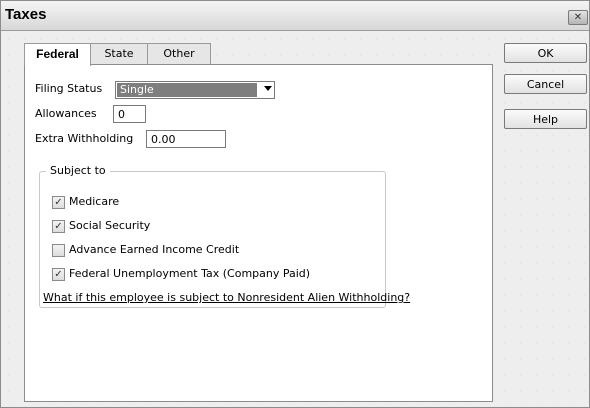 This screenshot has height=408, width=590. Describe the element at coordinates (69, 88) in the screenshot. I see `filing-status-label: Filing Status` at that location.